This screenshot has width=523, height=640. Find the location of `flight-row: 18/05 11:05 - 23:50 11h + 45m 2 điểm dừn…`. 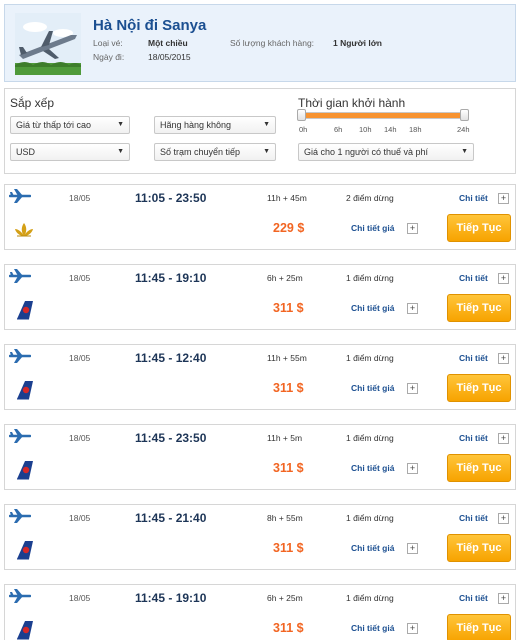

flight-row: 18/05 11:05 - 23:50 11h + 45m 2 điểm dừn… is located at coordinates (260, 217).